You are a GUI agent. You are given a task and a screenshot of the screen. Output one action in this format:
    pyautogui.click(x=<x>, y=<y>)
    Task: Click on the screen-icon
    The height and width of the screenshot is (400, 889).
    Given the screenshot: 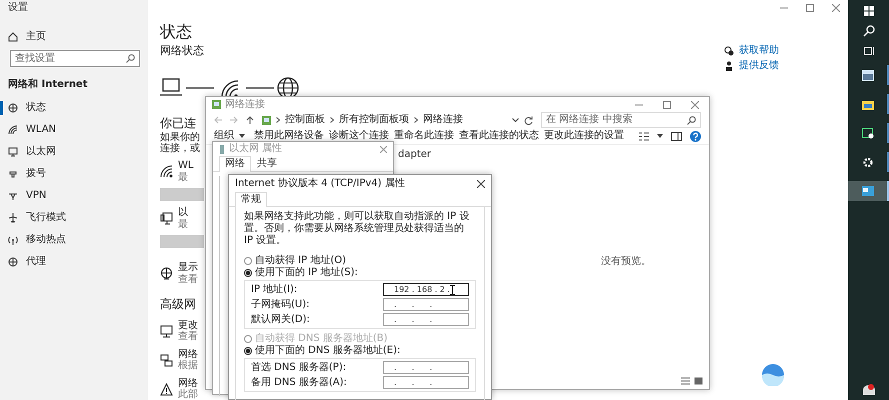 What is the action you would take?
    pyautogui.click(x=868, y=133)
    